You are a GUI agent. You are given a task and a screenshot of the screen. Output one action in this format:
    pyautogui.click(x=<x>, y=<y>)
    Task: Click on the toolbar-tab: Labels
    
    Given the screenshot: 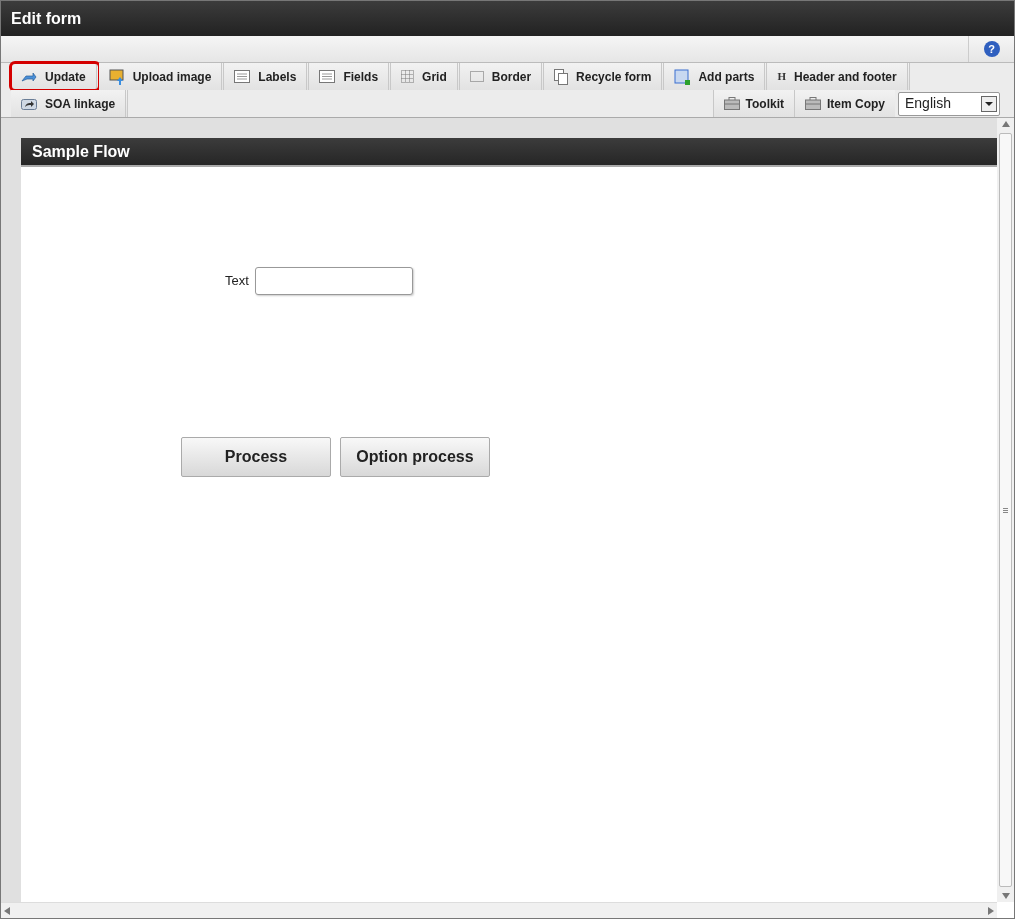 What is the action you would take?
    pyautogui.click(x=267, y=76)
    